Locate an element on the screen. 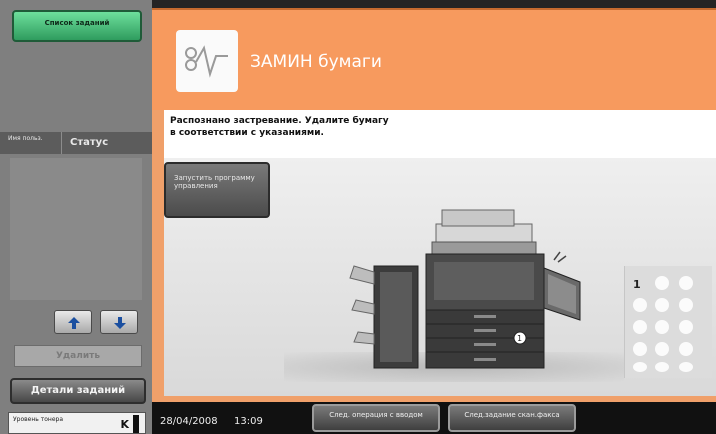 This screenshot has height=434, width=716. toner-label: Уровень тонера is located at coordinates (38, 419).